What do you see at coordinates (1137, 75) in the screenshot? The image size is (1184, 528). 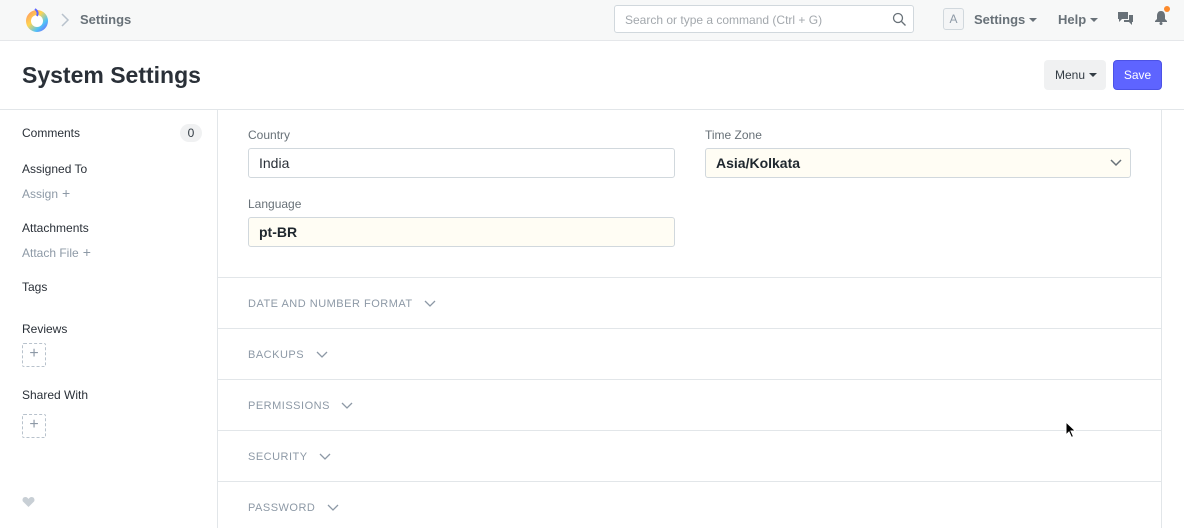 I see `save-button: Save` at bounding box center [1137, 75].